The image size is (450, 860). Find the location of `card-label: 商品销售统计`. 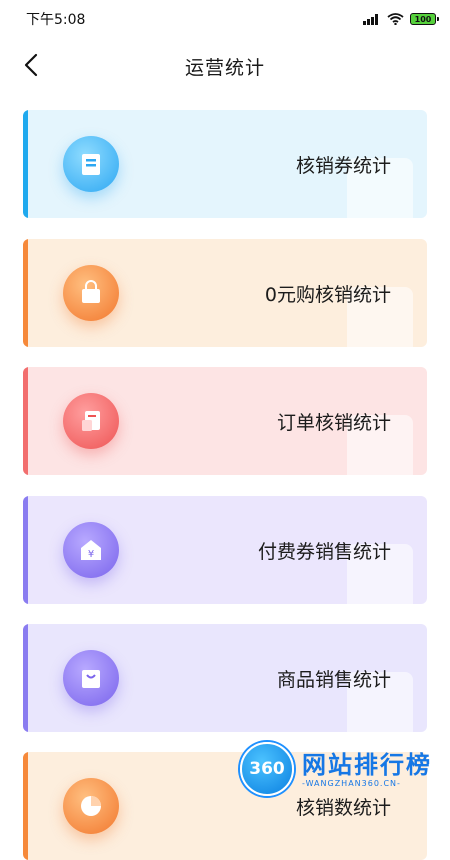

card-label: 商品销售统计 is located at coordinates (333, 679).